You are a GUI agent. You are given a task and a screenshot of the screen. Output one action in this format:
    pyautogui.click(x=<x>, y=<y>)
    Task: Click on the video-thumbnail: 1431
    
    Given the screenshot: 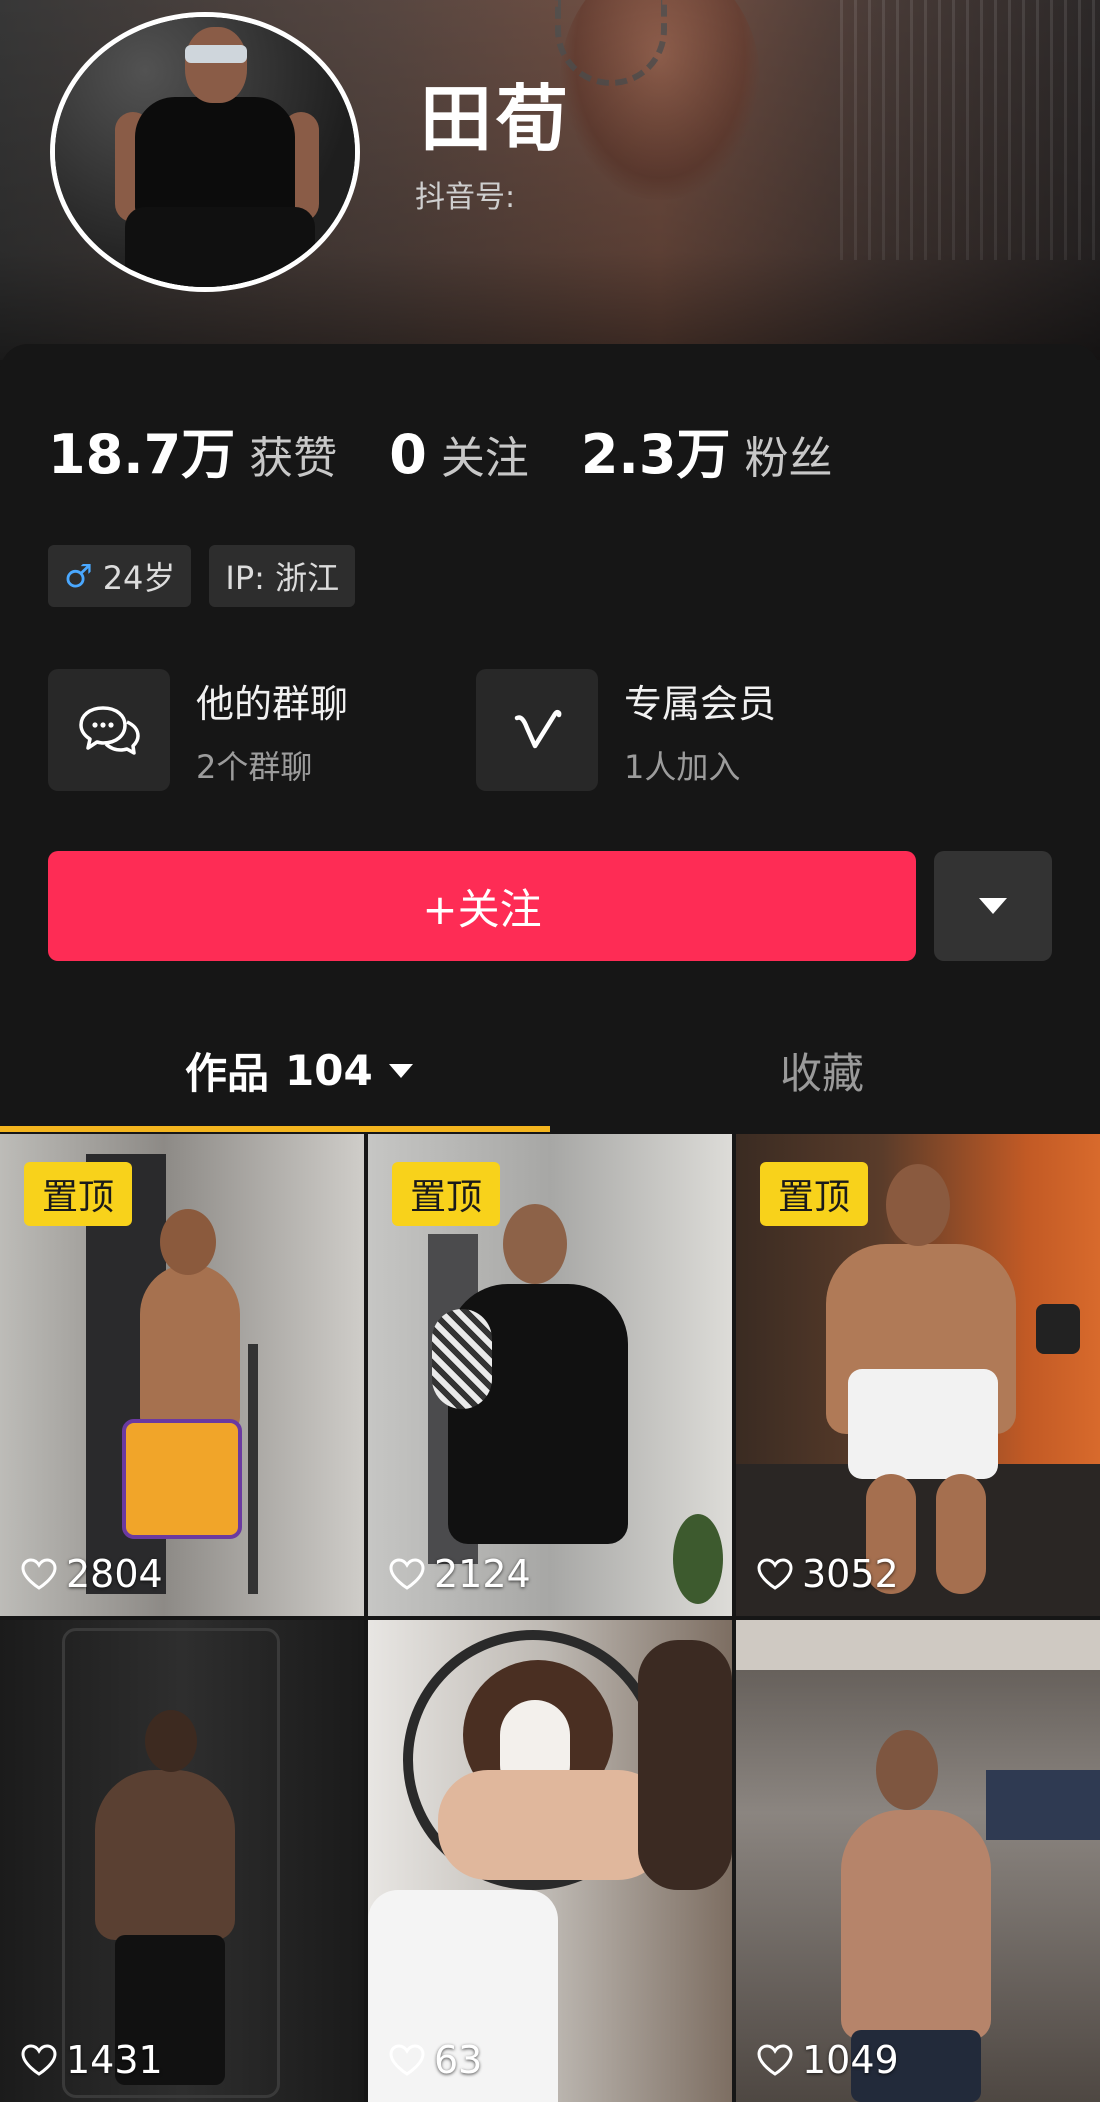 What is the action you would take?
    pyautogui.click(x=182, y=1861)
    